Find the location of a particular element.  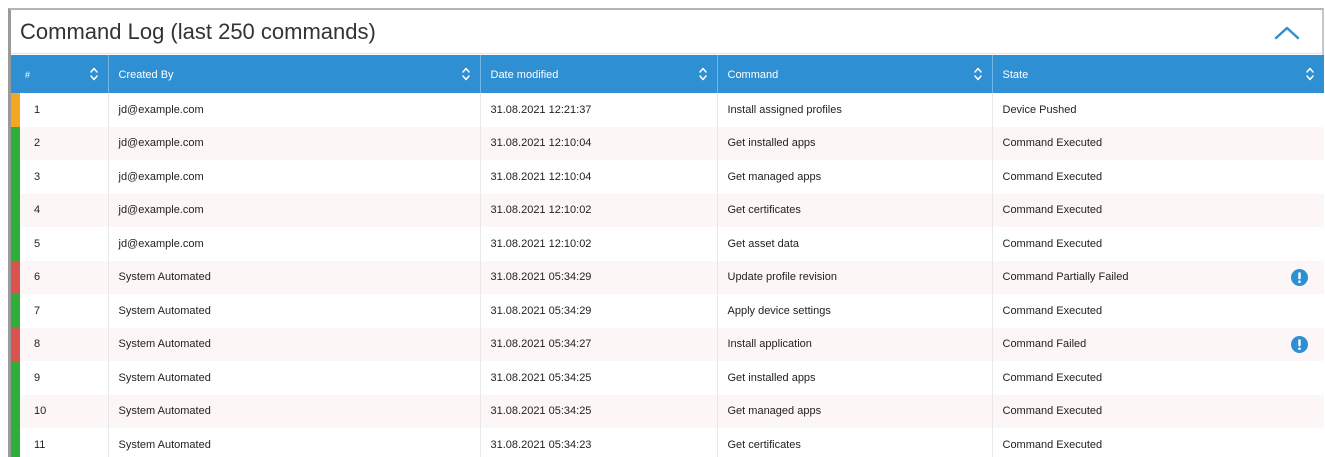

cell-text: 8 is located at coordinates (37, 344).